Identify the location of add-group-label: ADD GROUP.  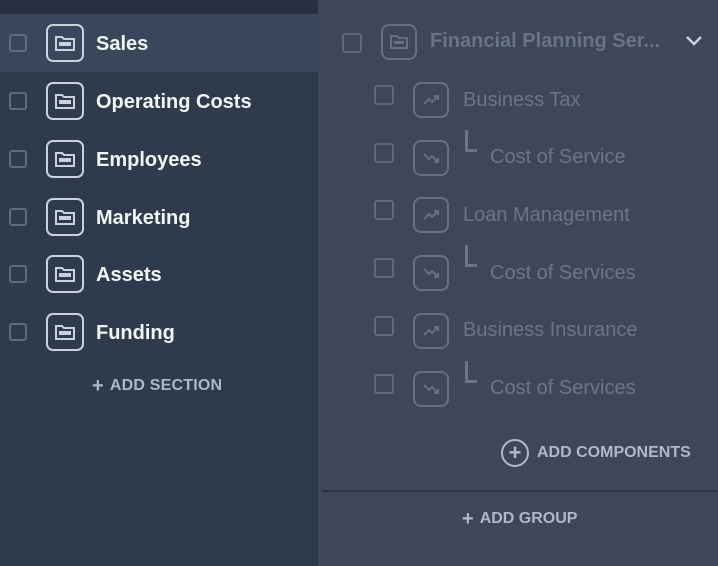
(528, 518).